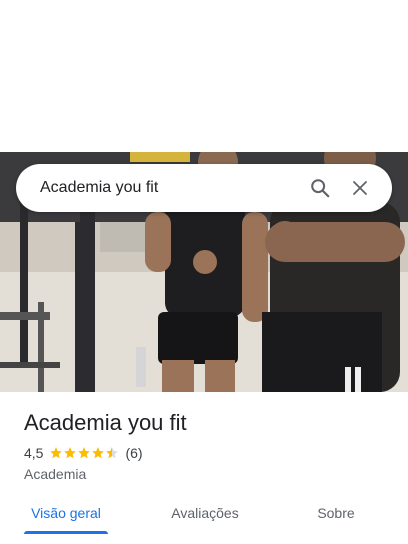 The image size is (408, 544). I want to click on search-bar: Academia you fit, so click(204, 188).